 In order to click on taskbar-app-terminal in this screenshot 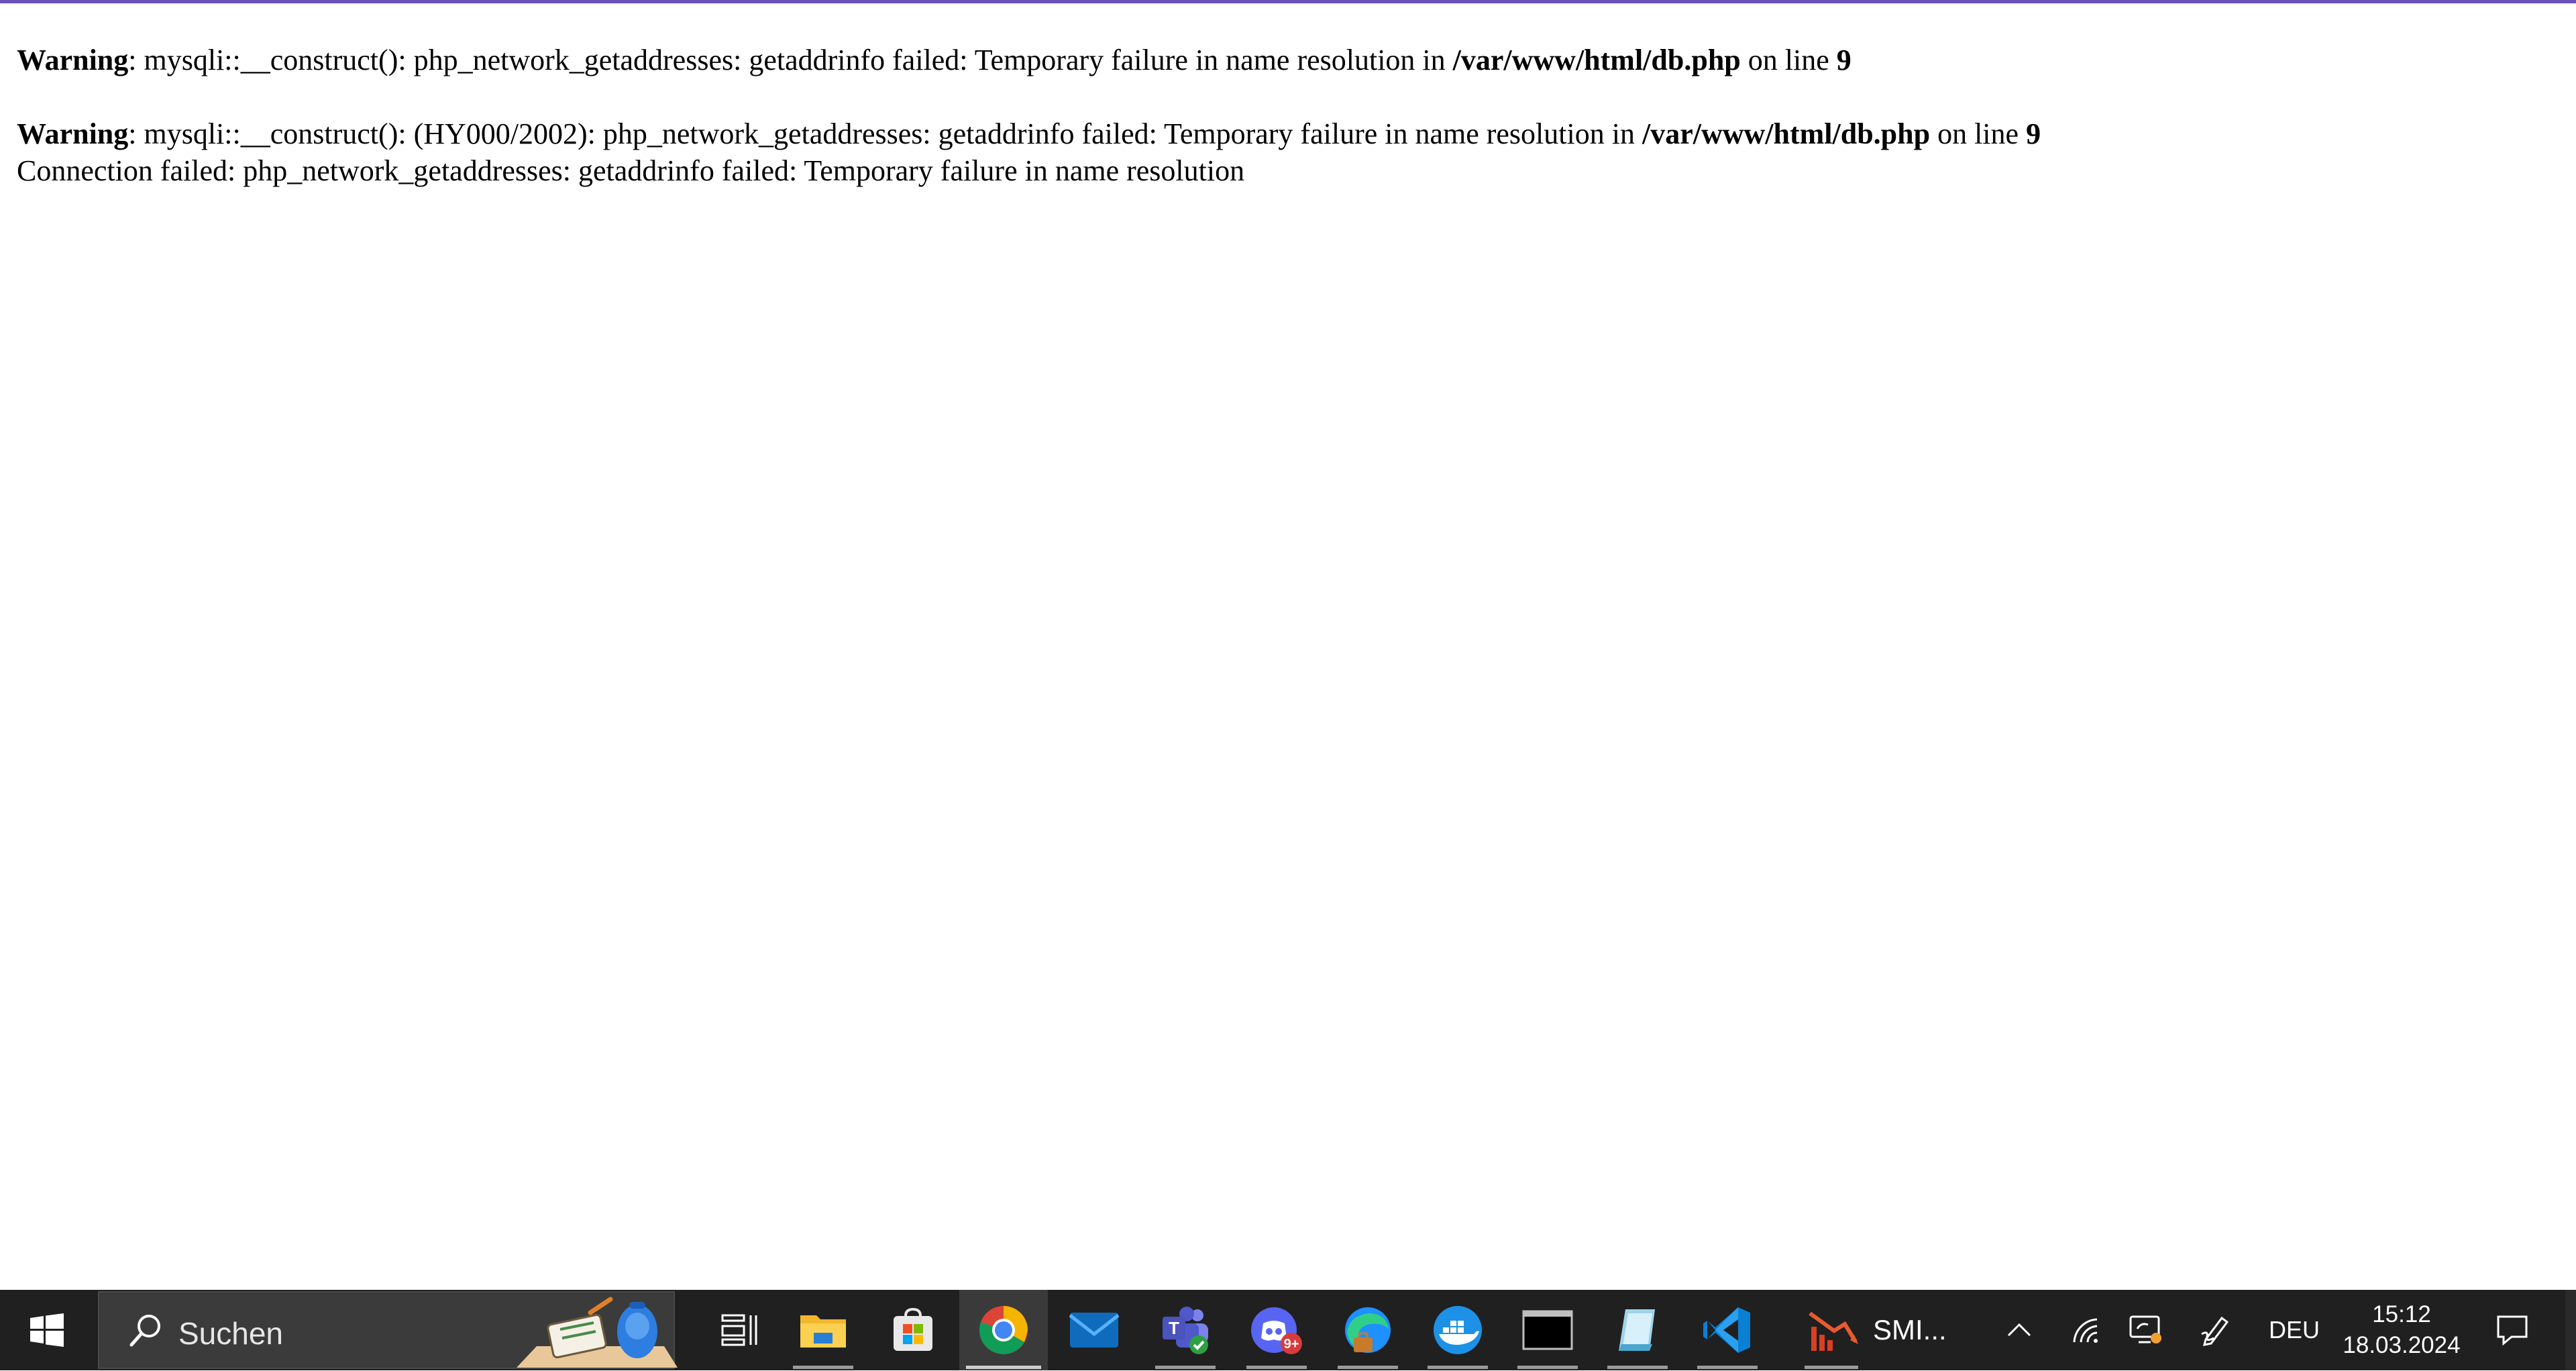, I will do `click(1548, 1330)`.